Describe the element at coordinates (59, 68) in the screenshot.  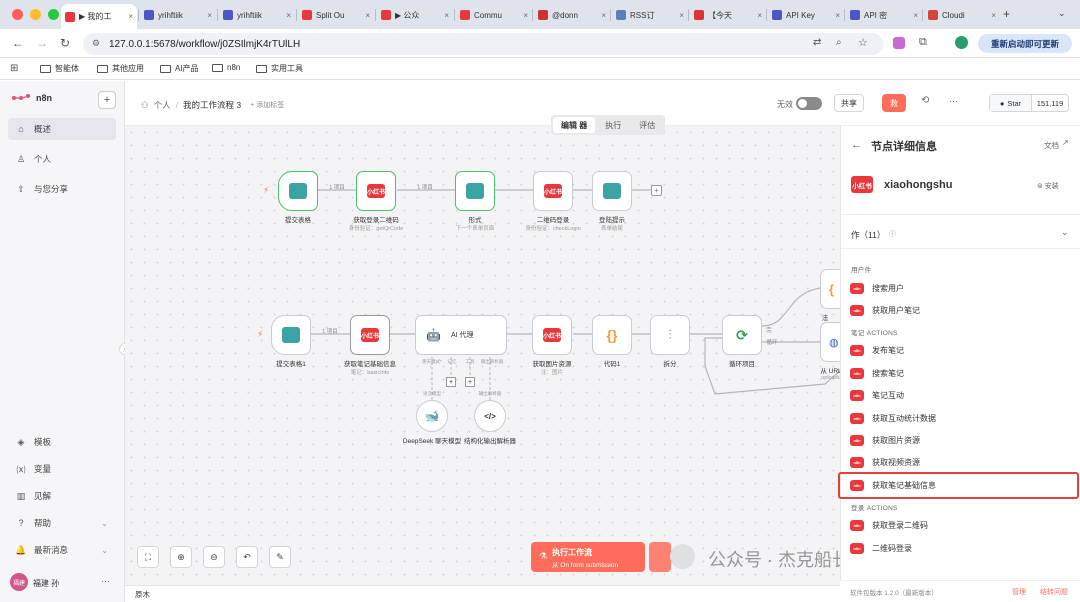
I see `bookmark-folder: 智能体` at that location.